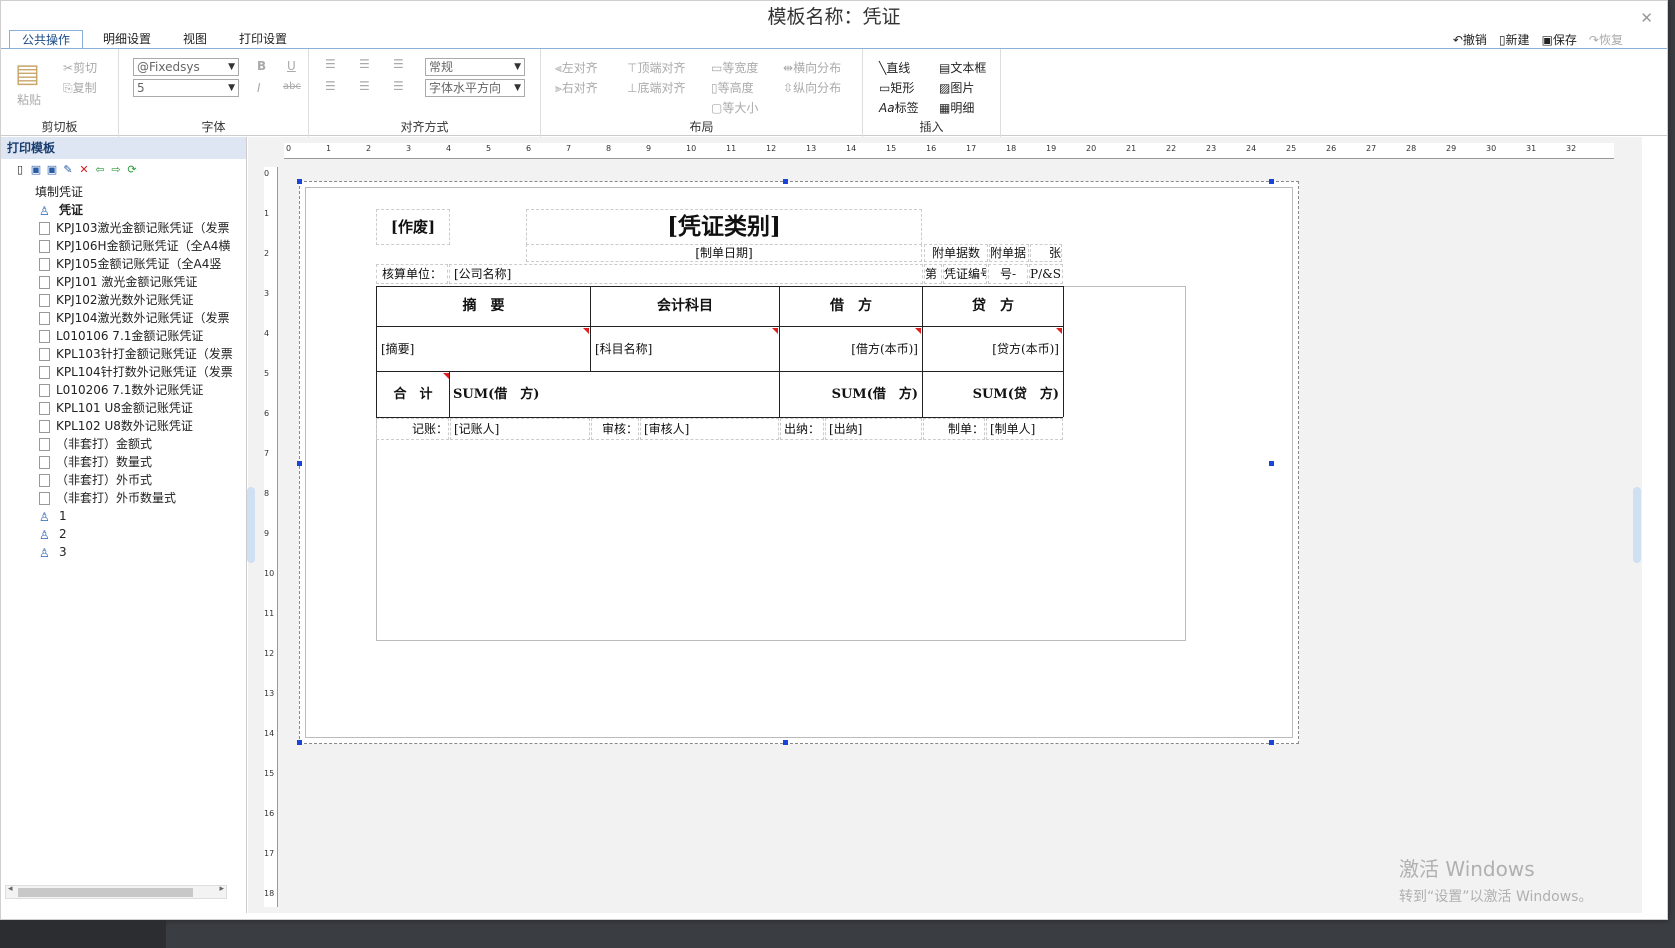 The width and height of the screenshot is (1675, 948). What do you see at coordinates (520, 429) in the screenshot?
I see `footer-value-bookkeeper: [记账人]` at bounding box center [520, 429].